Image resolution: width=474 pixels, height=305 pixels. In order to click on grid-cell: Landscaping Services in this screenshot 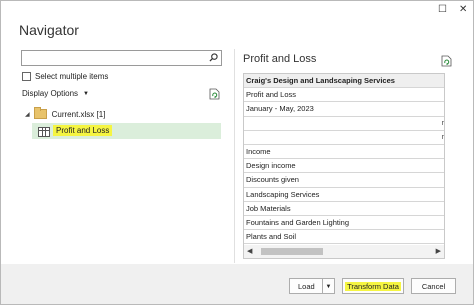, I will do `click(283, 194)`.